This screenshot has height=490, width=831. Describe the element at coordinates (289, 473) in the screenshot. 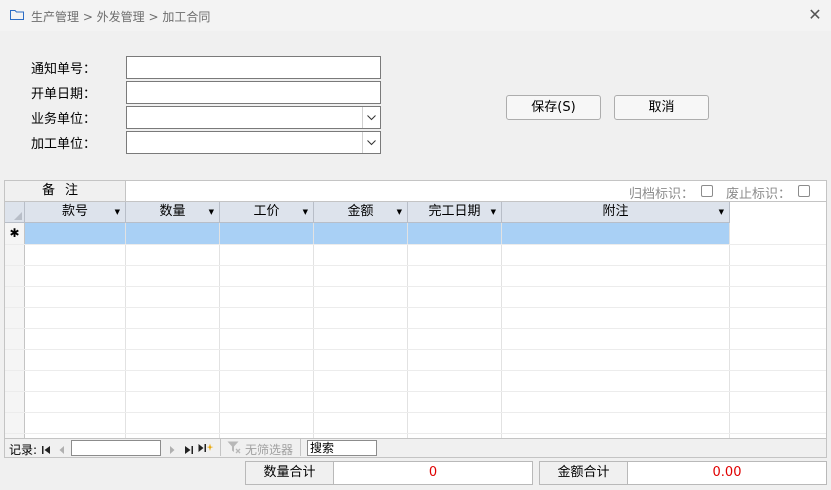

I see `quantity-total-label: 数量合计` at that location.